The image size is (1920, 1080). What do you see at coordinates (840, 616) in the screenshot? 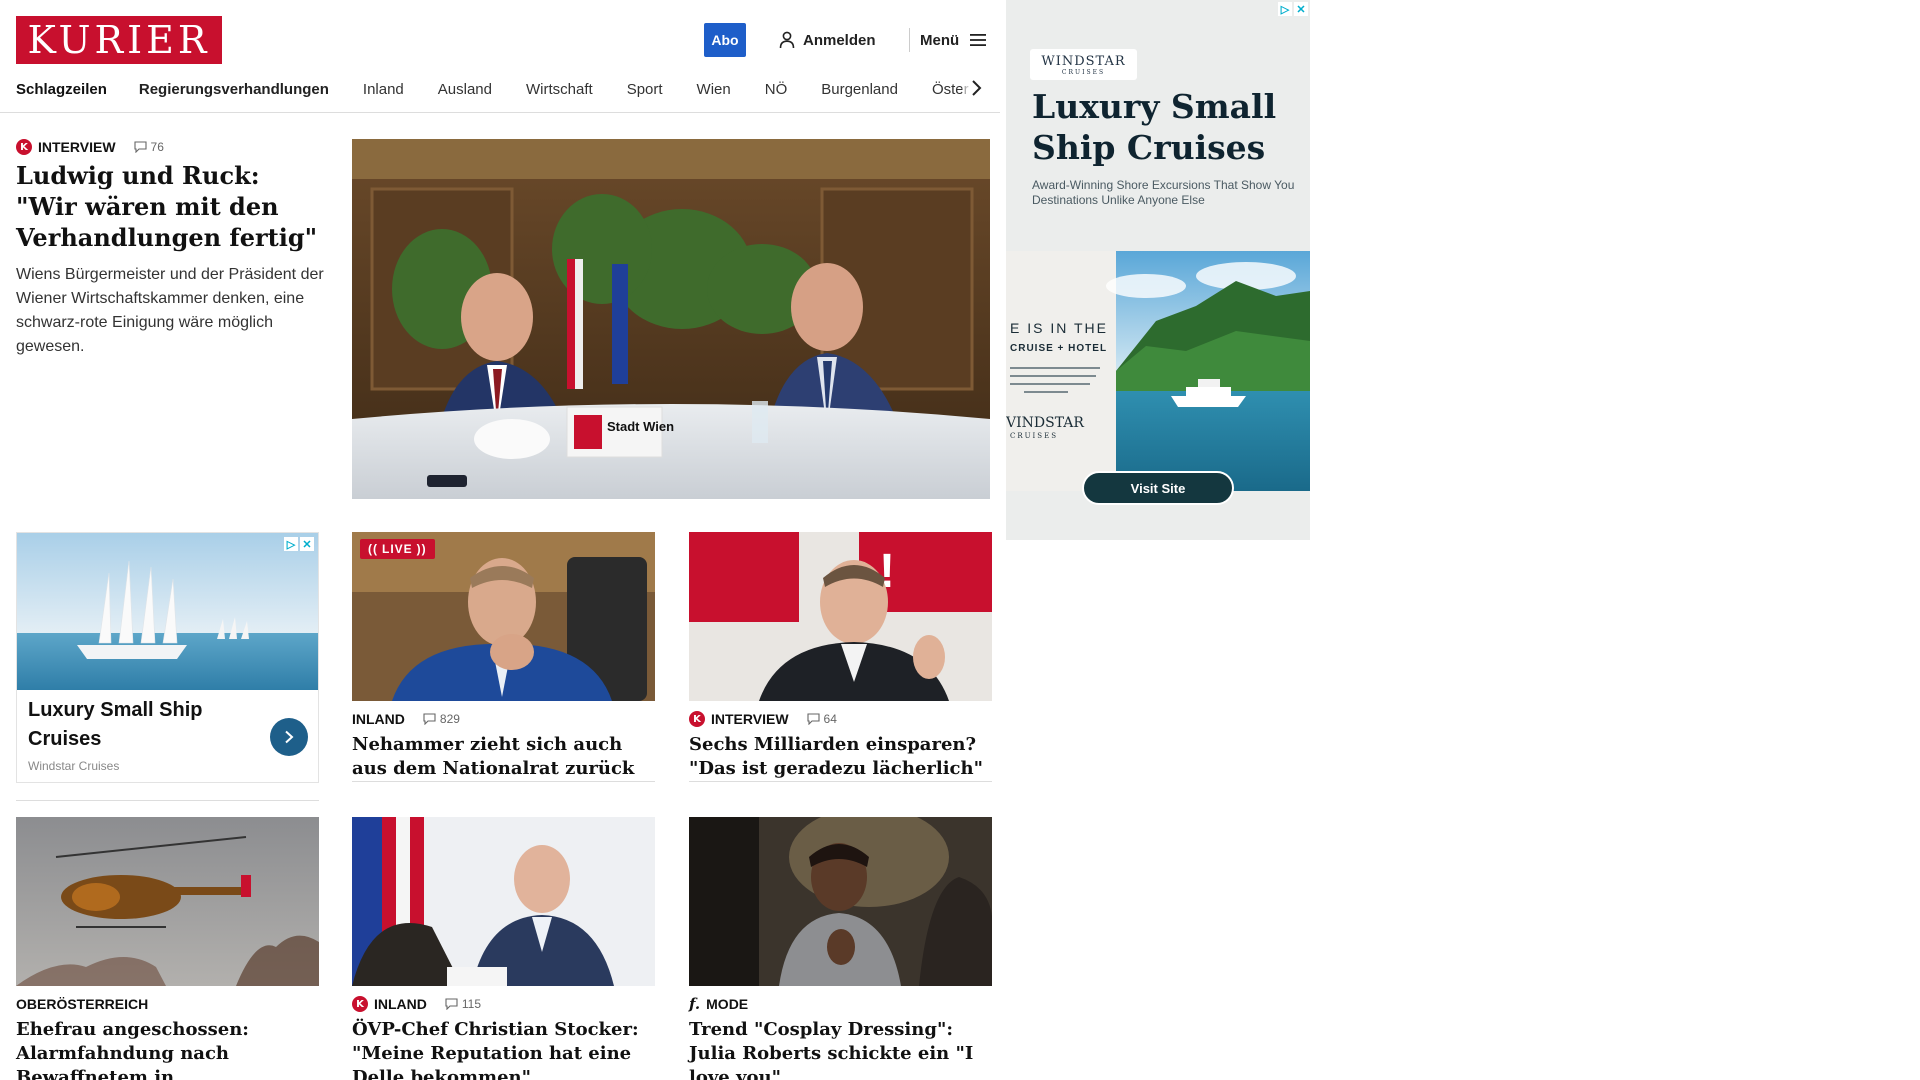
I see `article-image: !` at bounding box center [840, 616].